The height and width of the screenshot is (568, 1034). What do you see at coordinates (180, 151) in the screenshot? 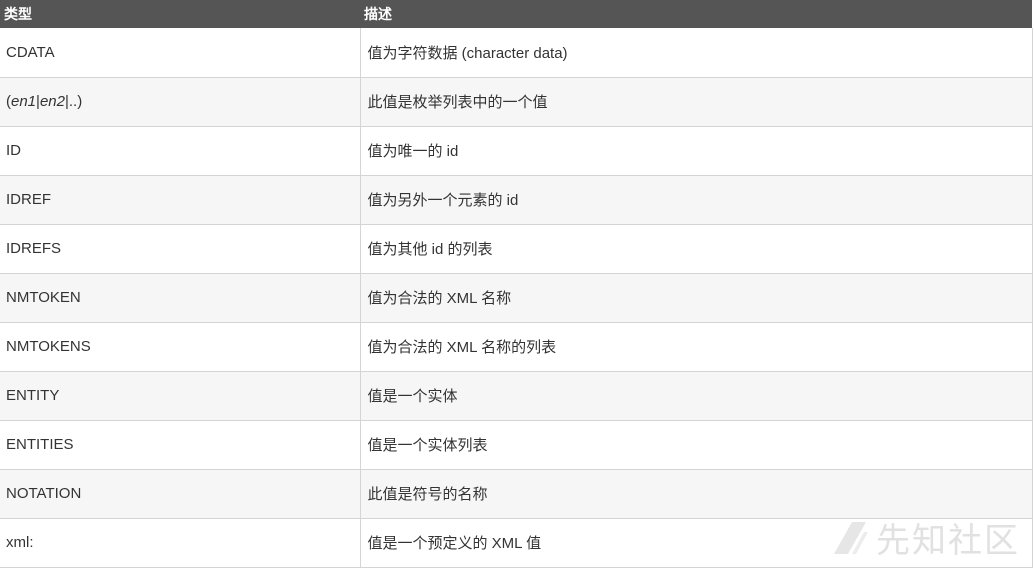
I see `cell-type: ID` at bounding box center [180, 151].